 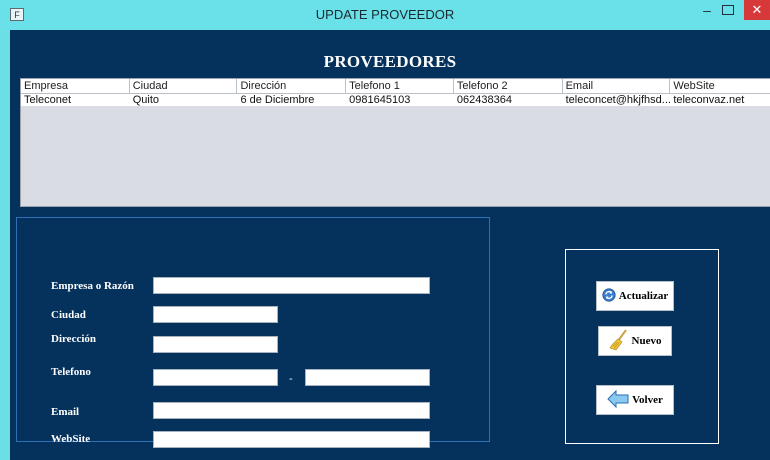 What do you see at coordinates (728, 10) in the screenshot?
I see `maximize-button` at bounding box center [728, 10].